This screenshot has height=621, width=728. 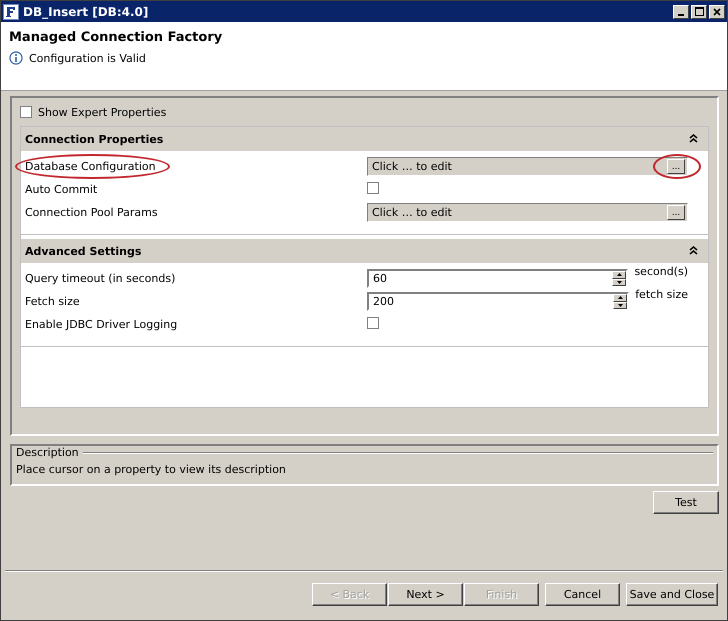 What do you see at coordinates (582, 594) in the screenshot?
I see `wizard-button: Cancel` at bounding box center [582, 594].